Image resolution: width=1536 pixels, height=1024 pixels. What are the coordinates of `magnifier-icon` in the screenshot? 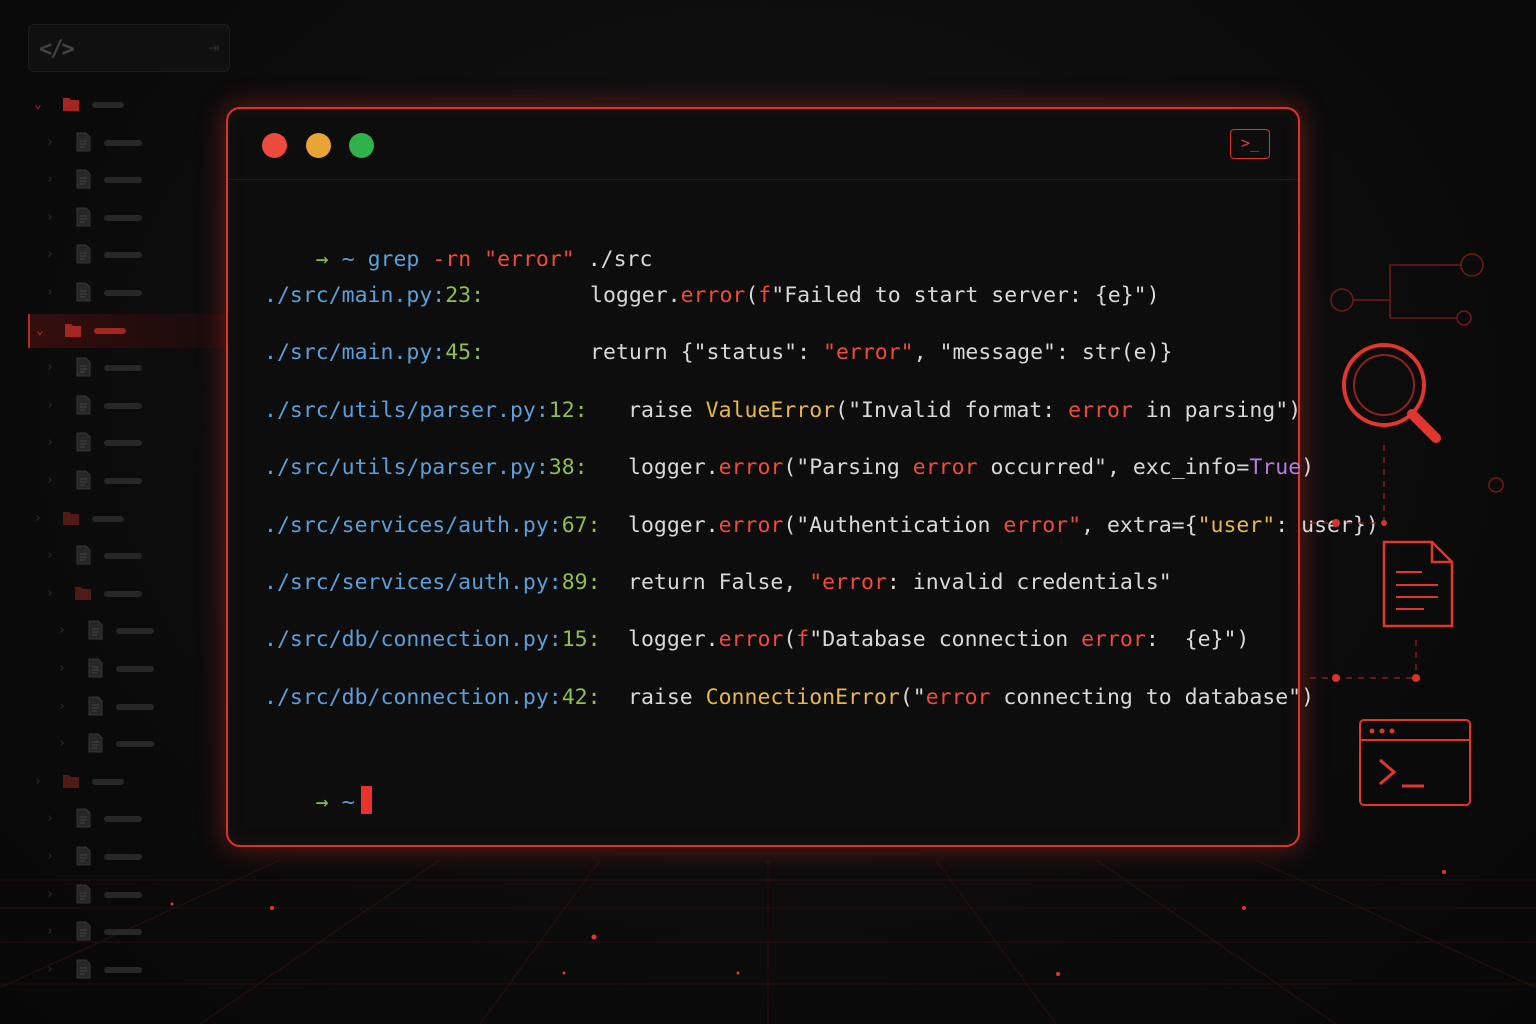 It's located at (1391, 393).